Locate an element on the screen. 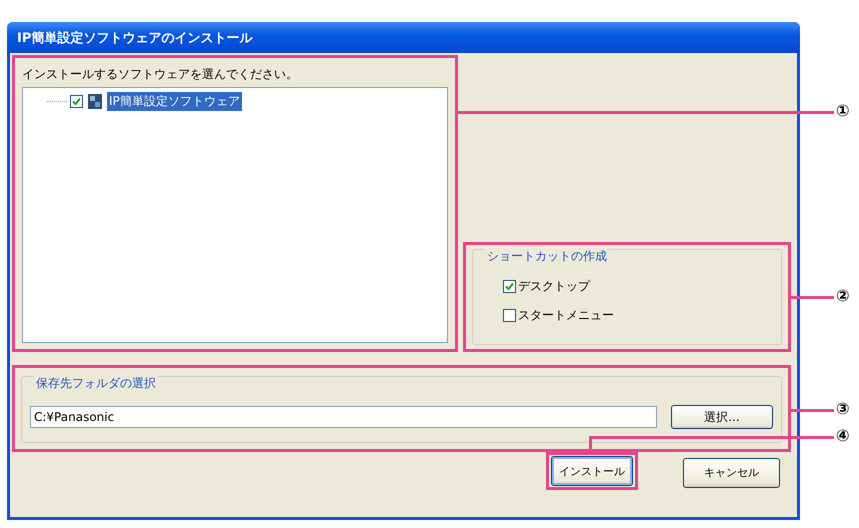 Image resolution: width=859 pixels, height=528 pixels. group-legend: 保存先フォルダの選択 is located at coordinates (96, 383).